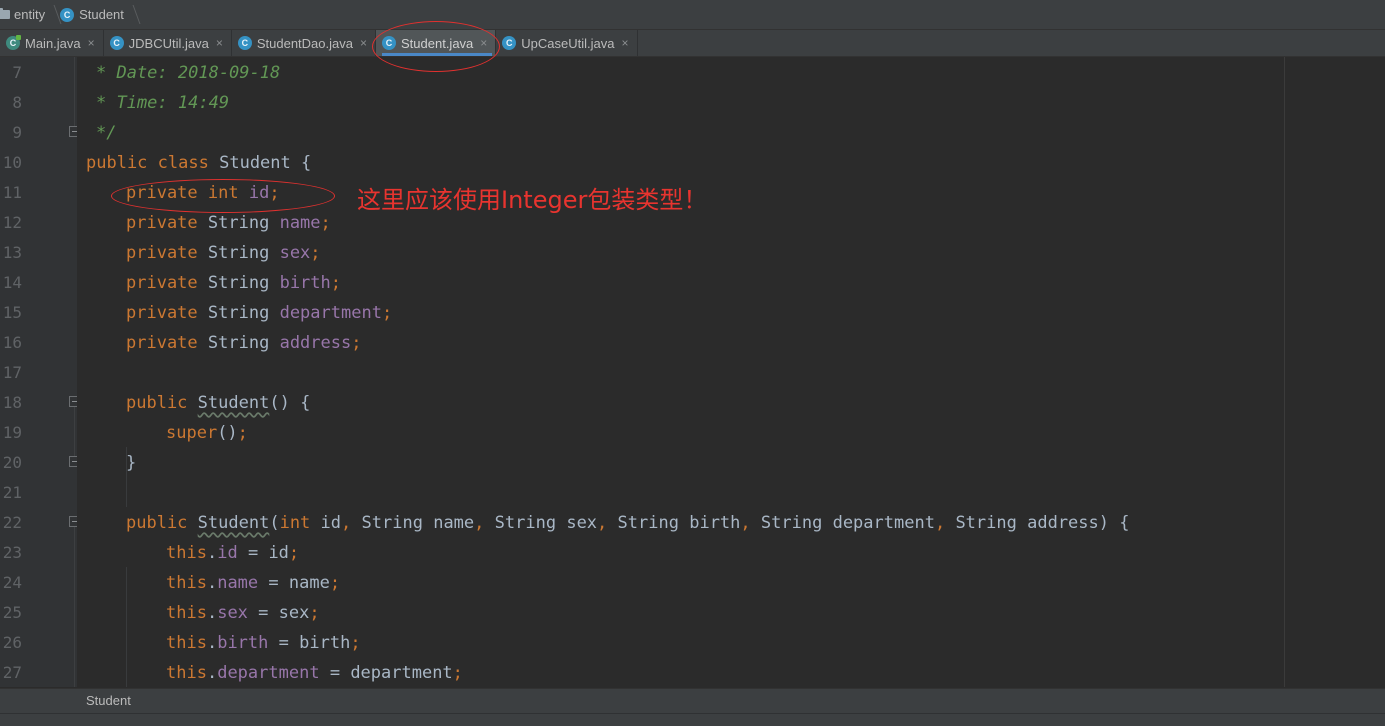  Describe the element at coordinates (315, 343) in the screenshot. I see `field-name: address` at that location.